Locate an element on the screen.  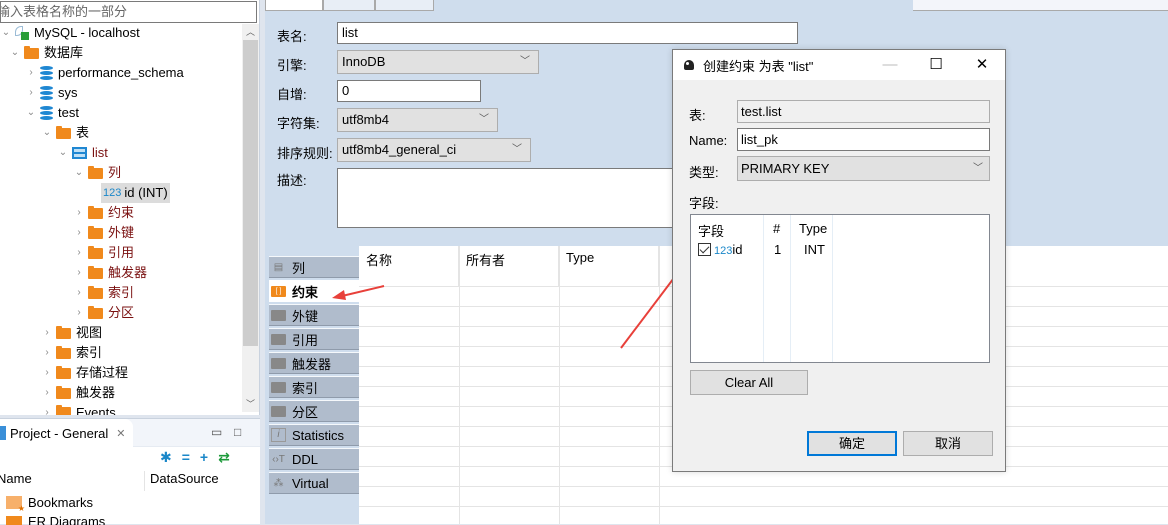
tree-item-columns: ⌄ 列 is located at coordinates (97, 173).